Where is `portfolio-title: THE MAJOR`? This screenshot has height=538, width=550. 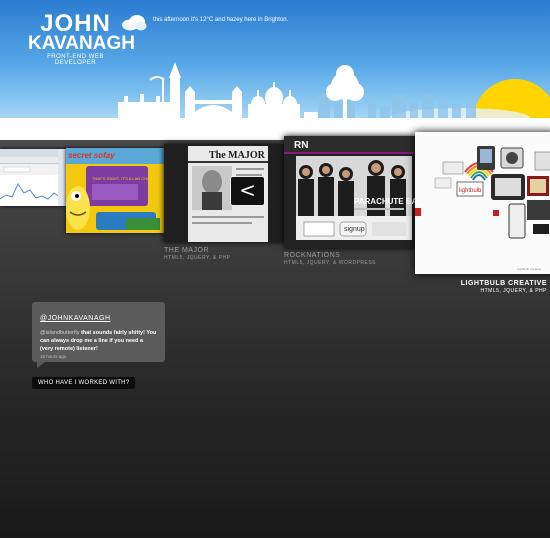 portfolio-title: THE MAJOR is located at coordinates (186, 250).